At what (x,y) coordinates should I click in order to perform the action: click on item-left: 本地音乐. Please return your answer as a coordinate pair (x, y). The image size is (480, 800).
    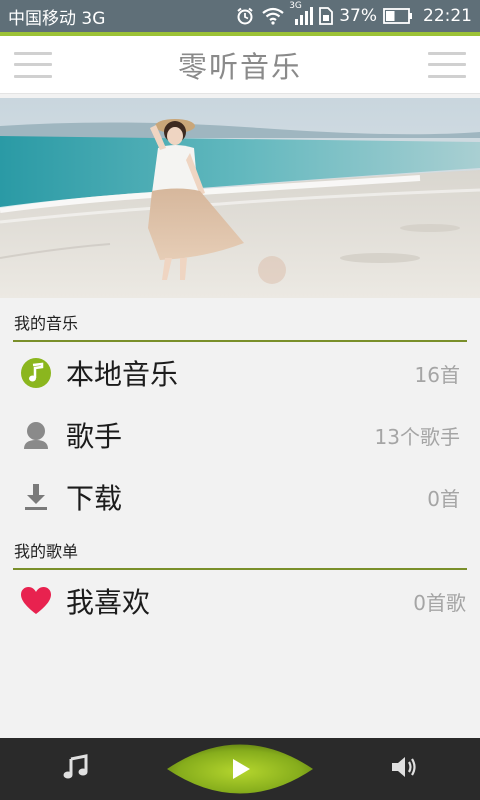
    Looking at the image, I should click on (99, 373).